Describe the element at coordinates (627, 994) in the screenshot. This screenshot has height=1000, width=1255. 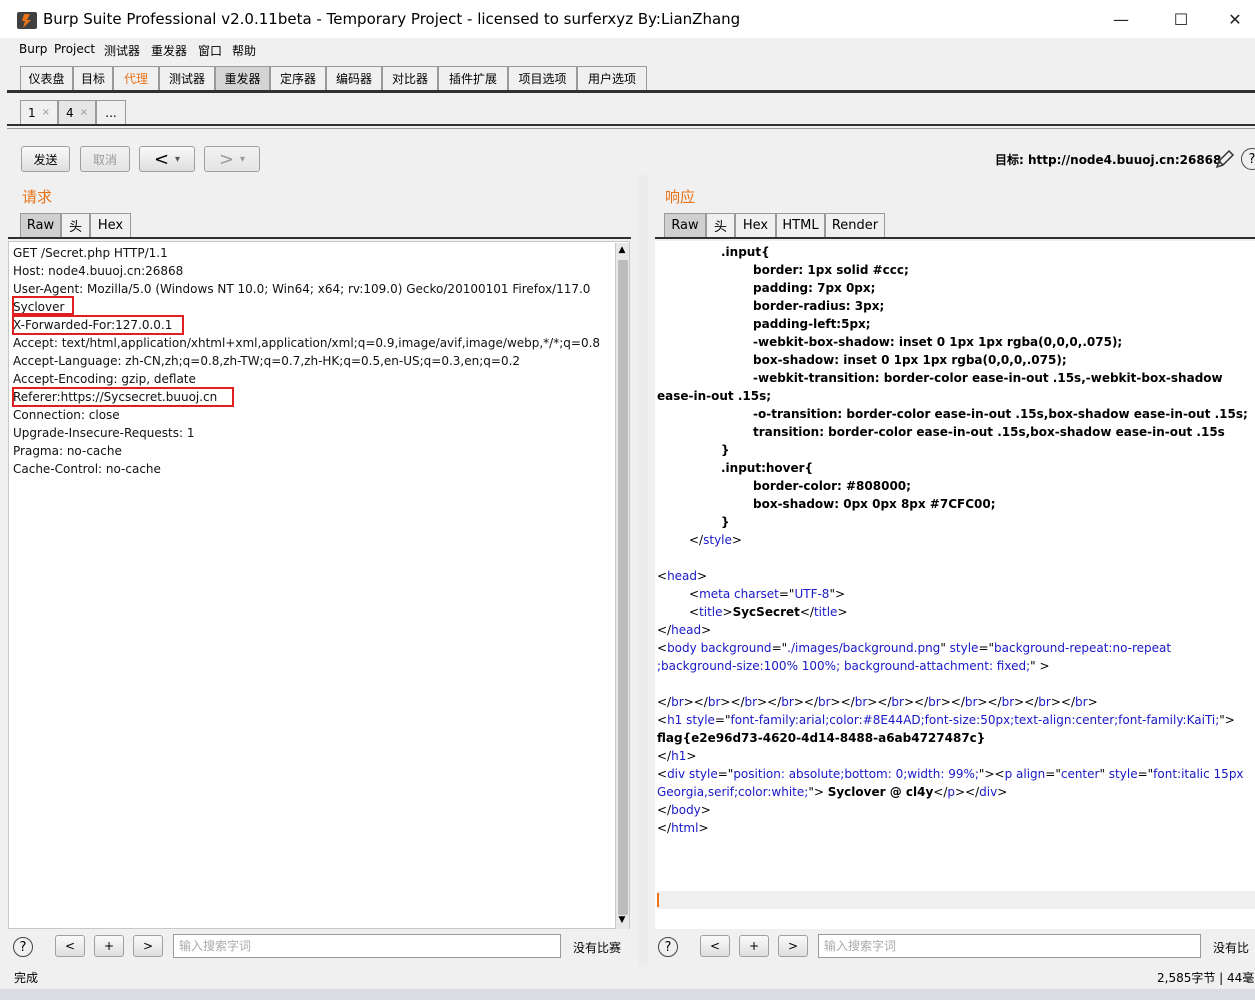
I see `taskbar-edge` at that location.